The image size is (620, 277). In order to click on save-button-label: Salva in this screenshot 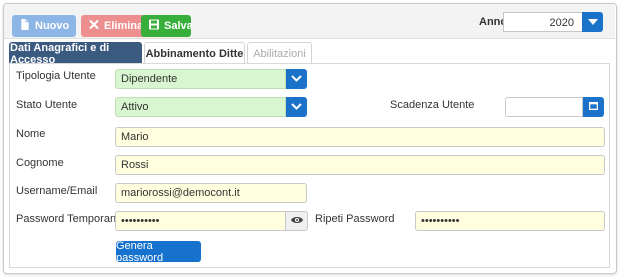, I will do `click(178, 26)`.